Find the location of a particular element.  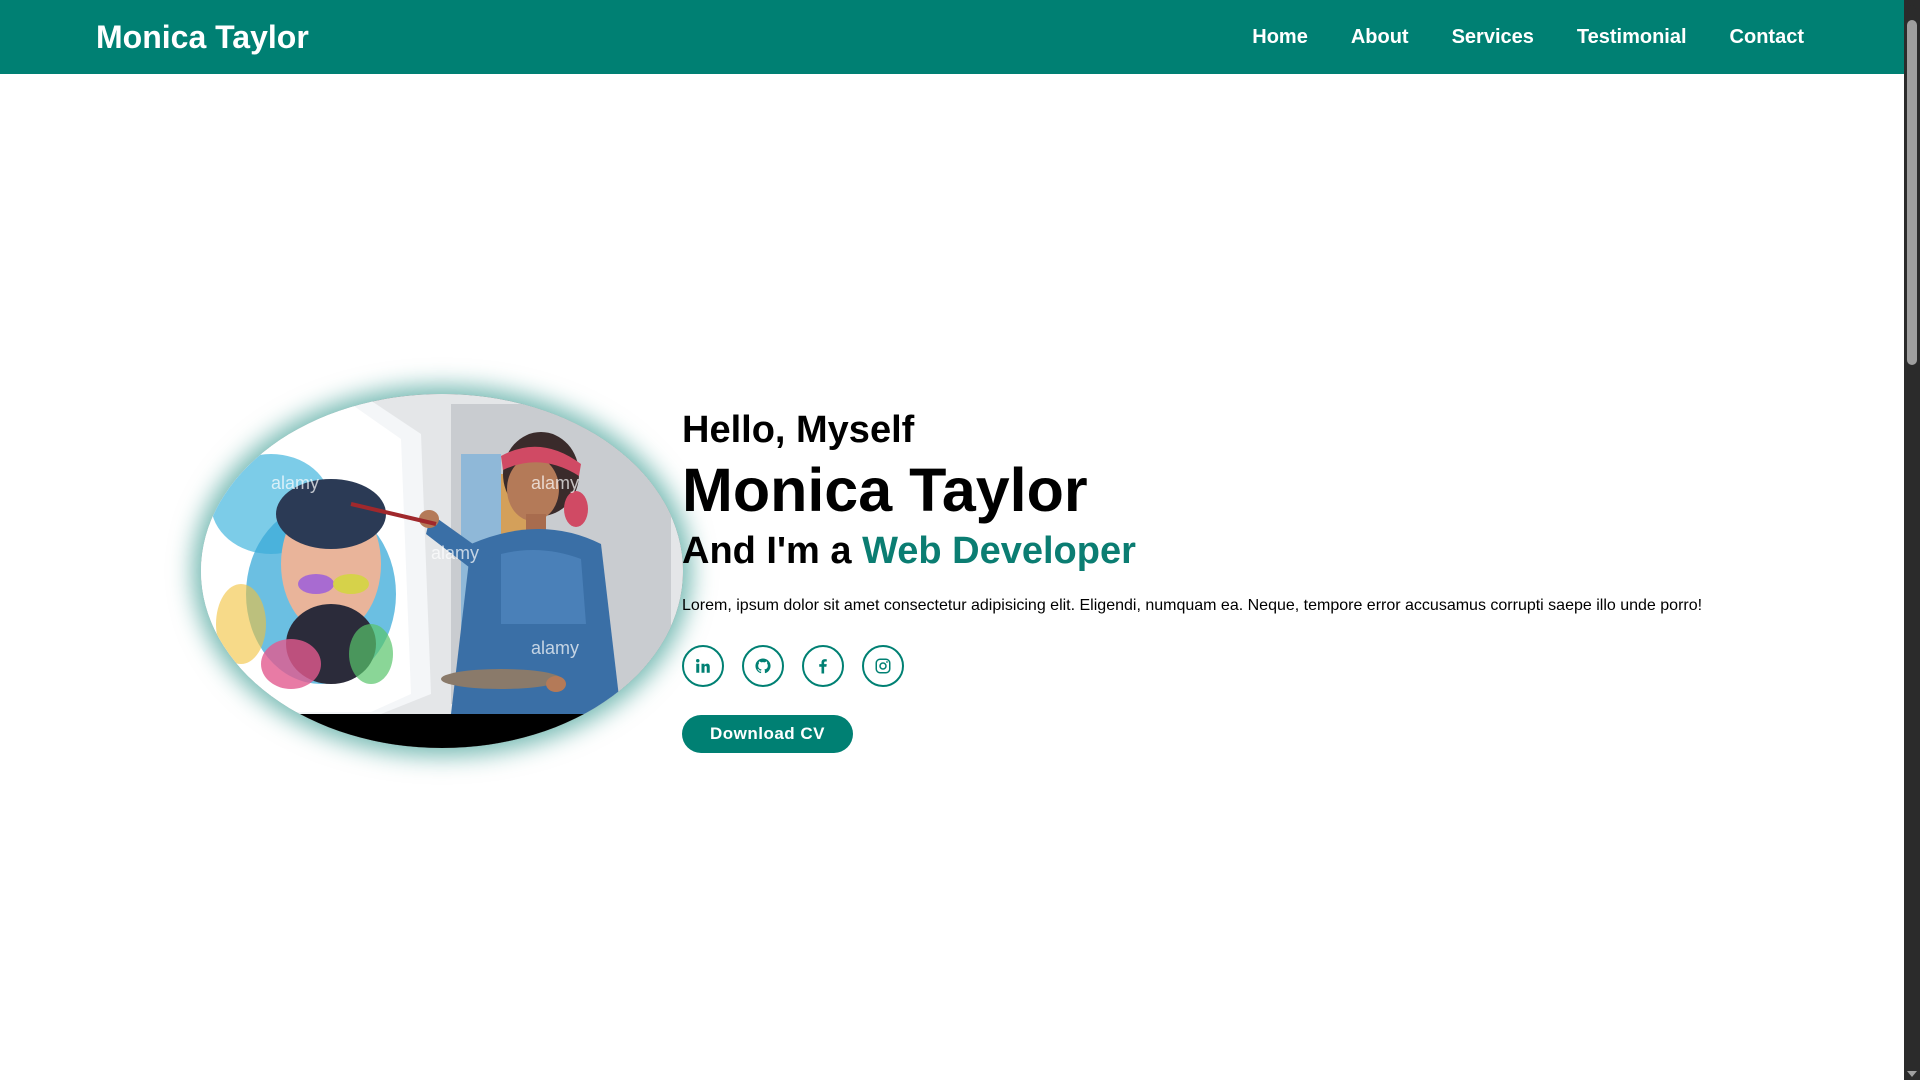

nav-link-contact: Contact is located at coordinates (1767, 37).